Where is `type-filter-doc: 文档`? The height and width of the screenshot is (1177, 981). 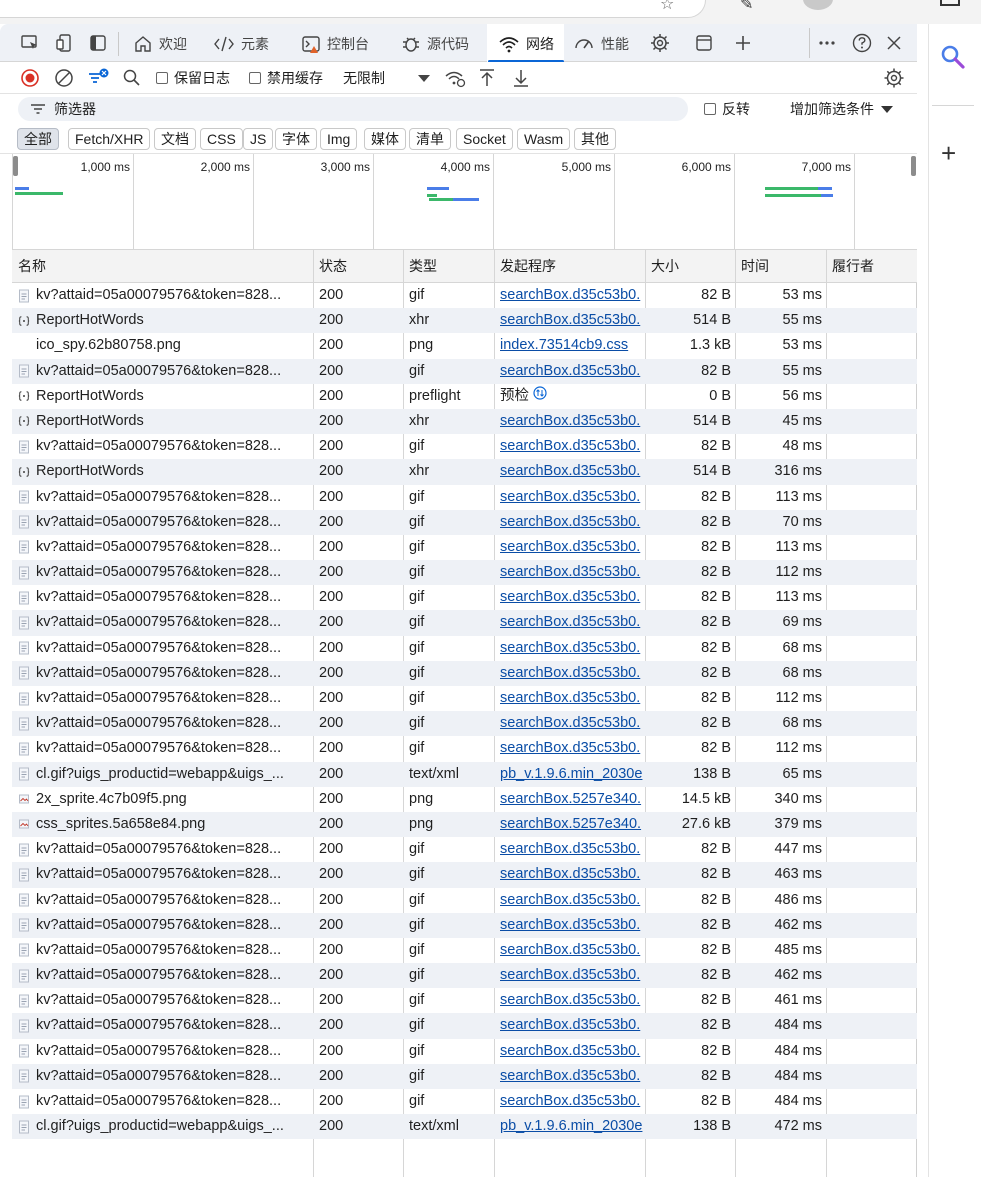
type-filter-doc: 文档 is located at coordinates (175, 139).